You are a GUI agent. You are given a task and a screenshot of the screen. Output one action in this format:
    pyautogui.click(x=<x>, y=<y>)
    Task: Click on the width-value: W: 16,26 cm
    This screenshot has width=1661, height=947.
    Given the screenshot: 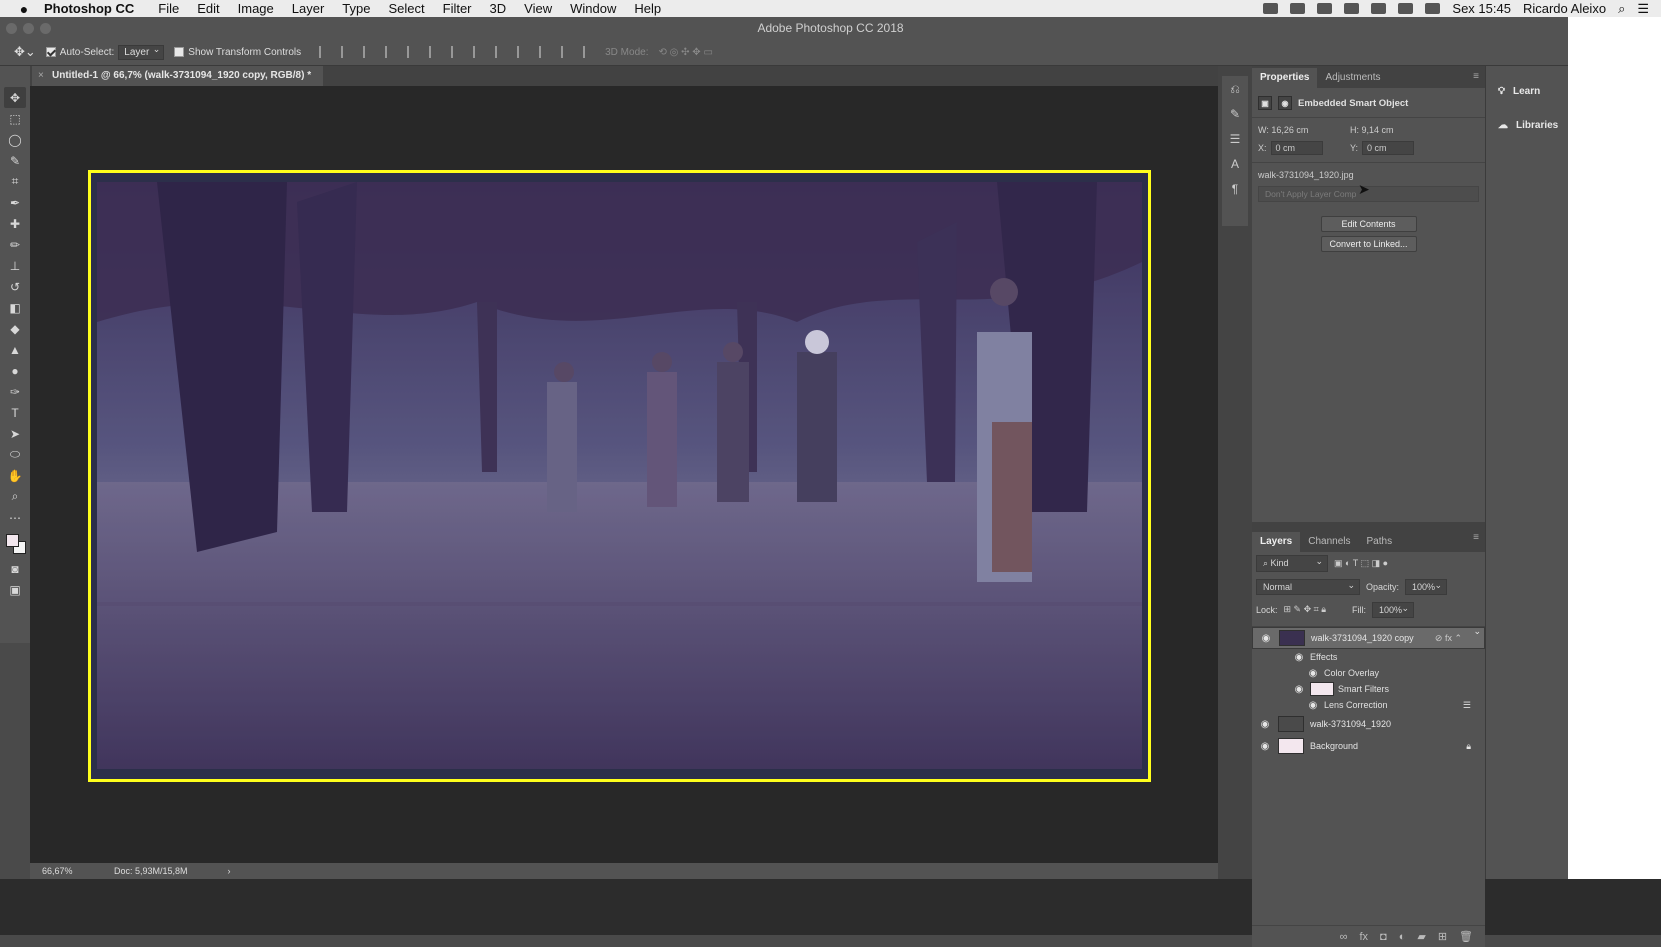 What is the action you would take?
    pyautogui.click(x=1304, y=130)
    